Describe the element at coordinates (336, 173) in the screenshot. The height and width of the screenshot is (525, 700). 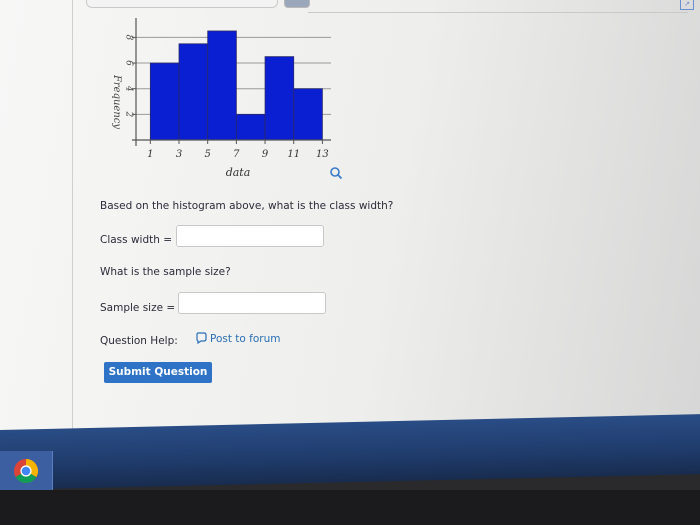
I see `magnifier-icon` at that location.